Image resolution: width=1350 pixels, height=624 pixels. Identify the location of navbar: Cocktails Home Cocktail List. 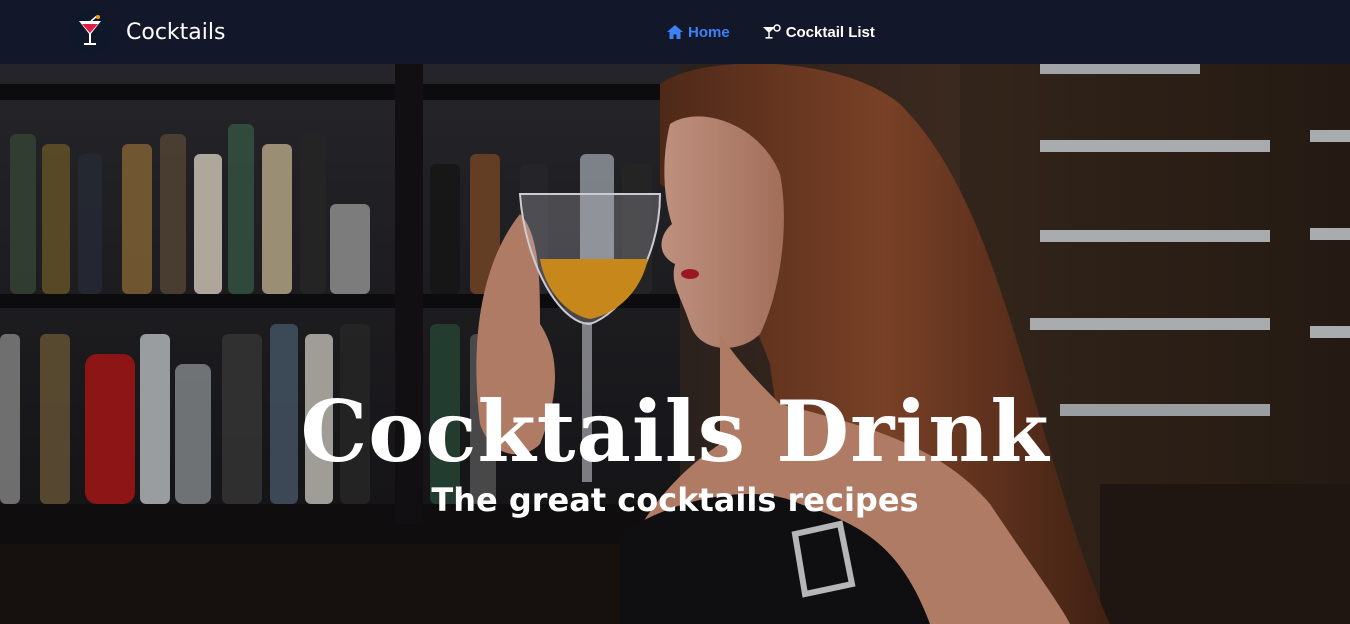
(675, 32).